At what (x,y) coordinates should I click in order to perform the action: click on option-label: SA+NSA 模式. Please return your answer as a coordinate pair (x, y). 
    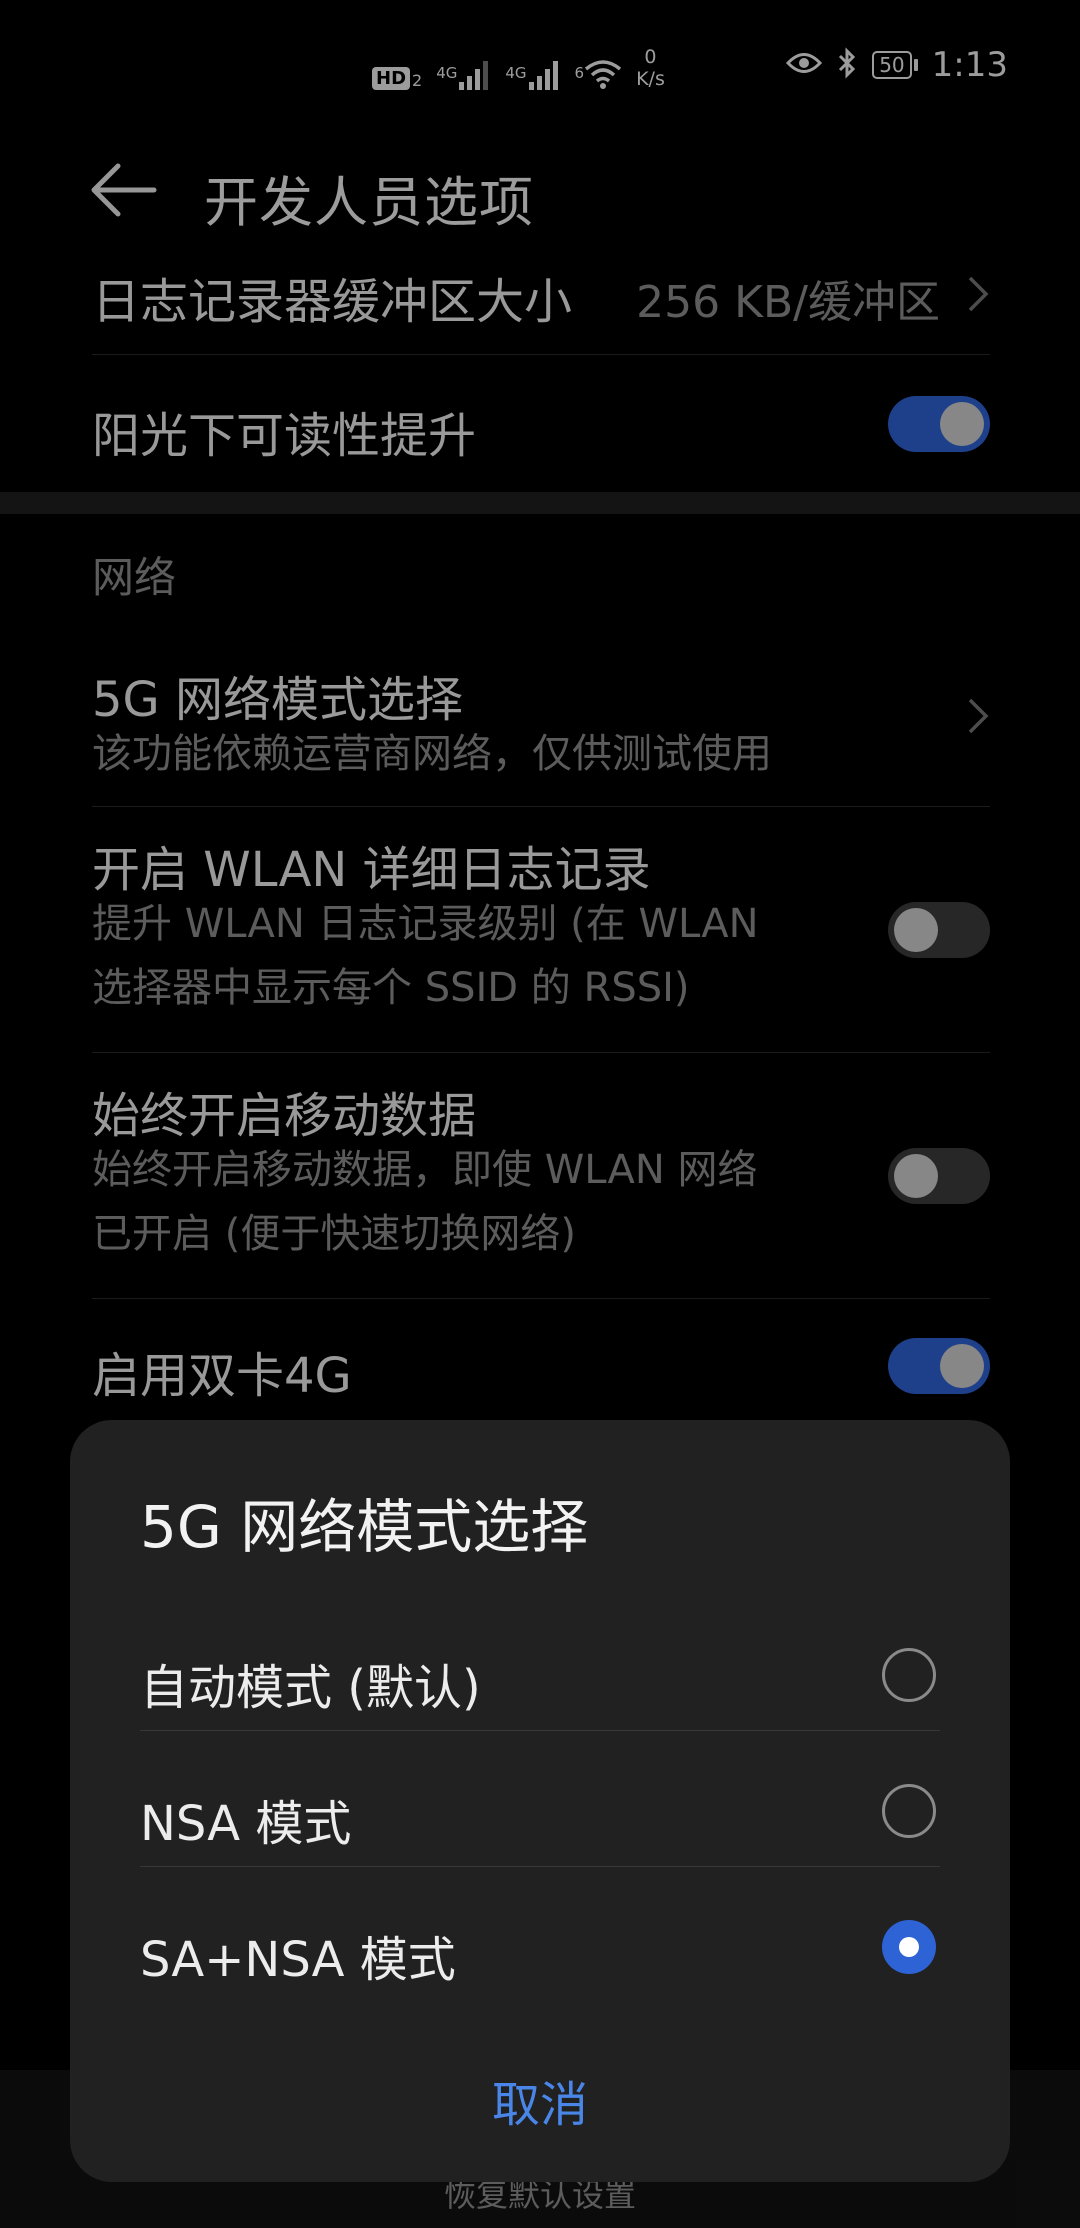
    Looking at the image, I should click on (298, 1960).